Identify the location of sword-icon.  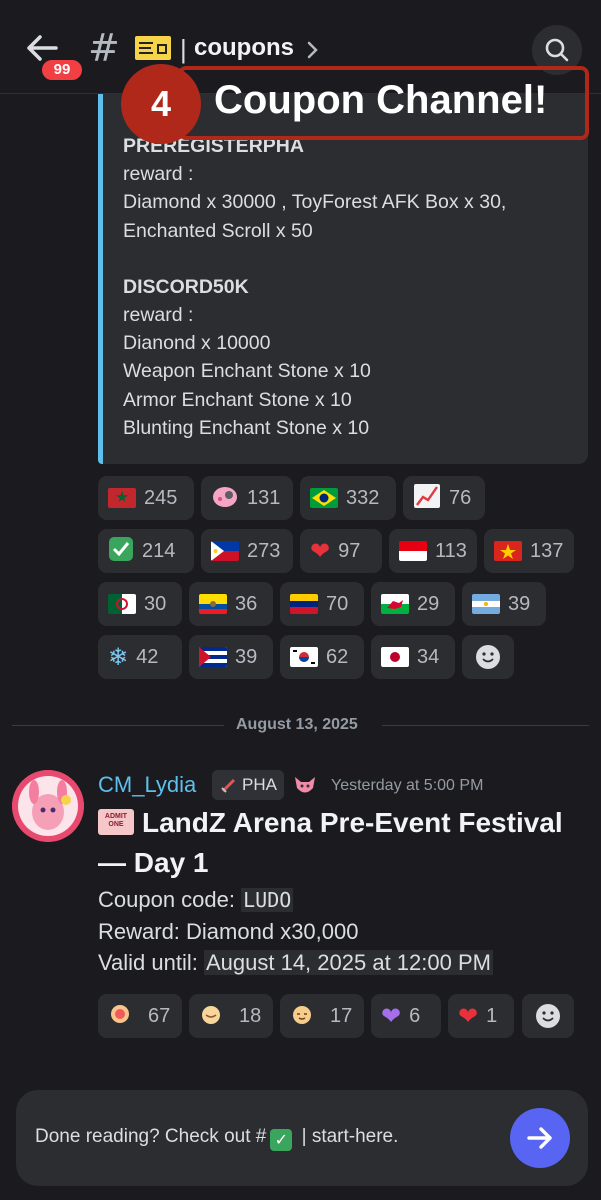
(228, 785).